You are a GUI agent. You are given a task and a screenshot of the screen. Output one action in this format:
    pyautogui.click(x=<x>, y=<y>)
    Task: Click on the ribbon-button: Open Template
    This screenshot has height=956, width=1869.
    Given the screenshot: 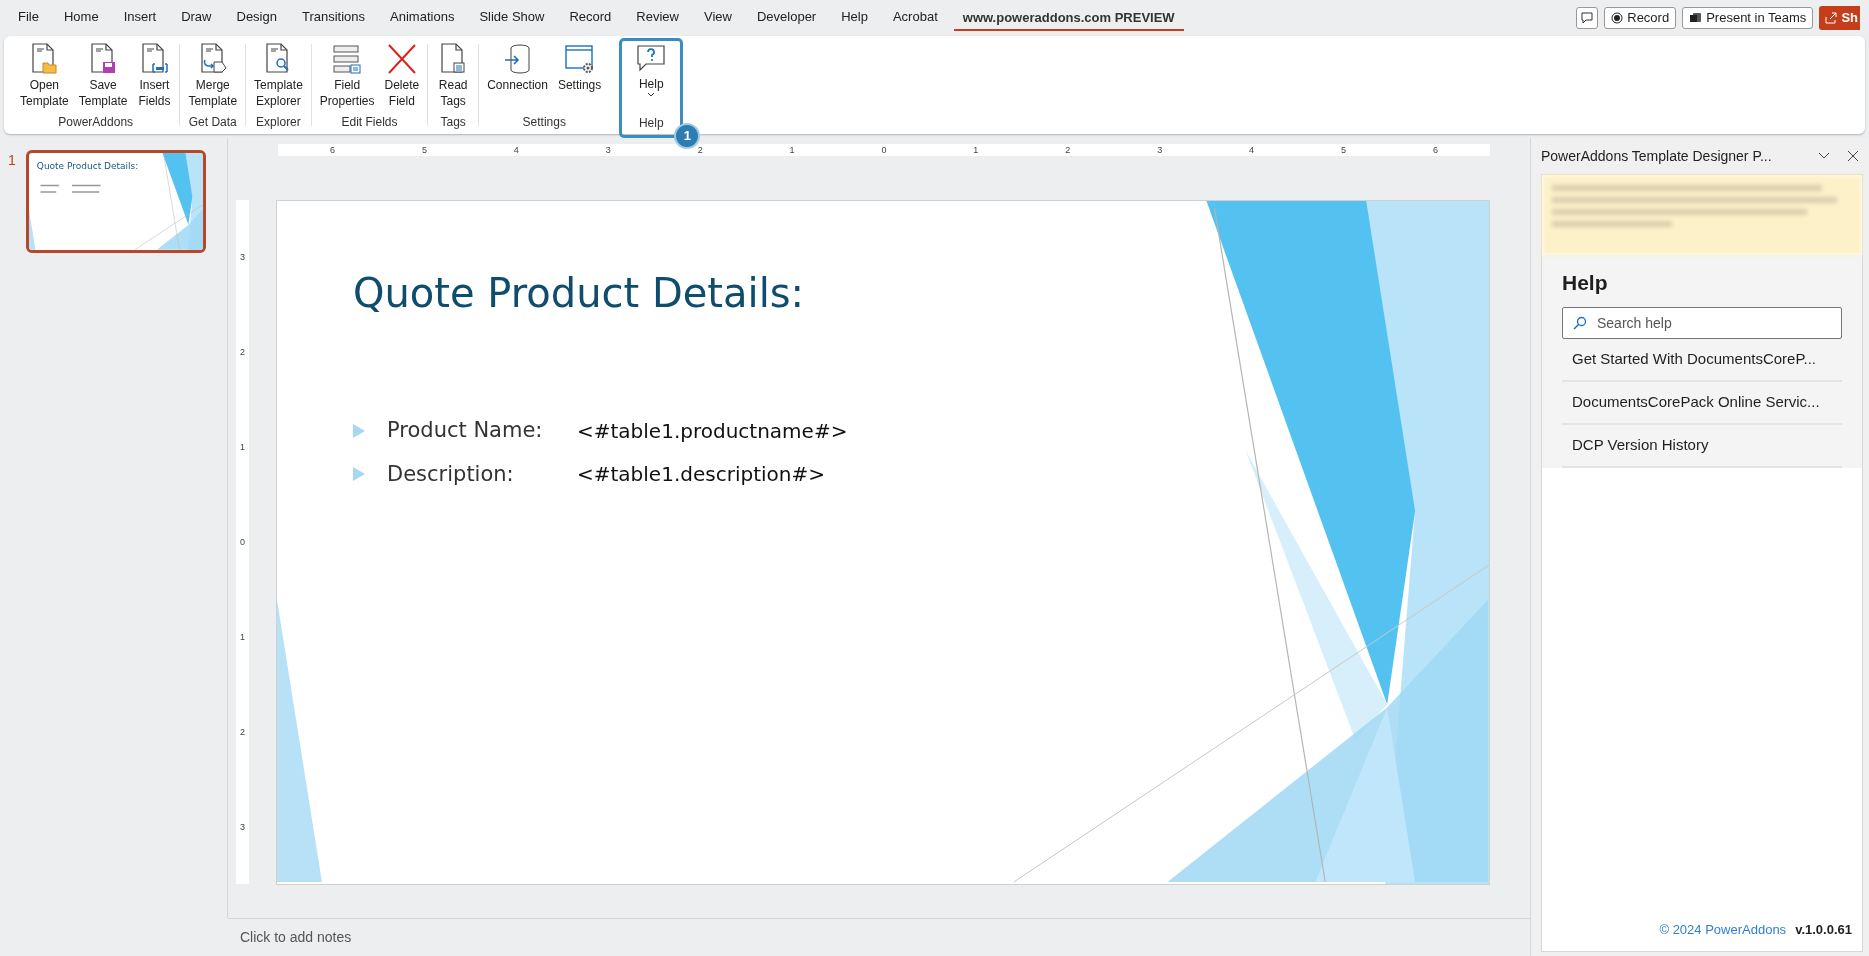 What is the action you would take?
    pyautogui.click(x=44, y=77)
    